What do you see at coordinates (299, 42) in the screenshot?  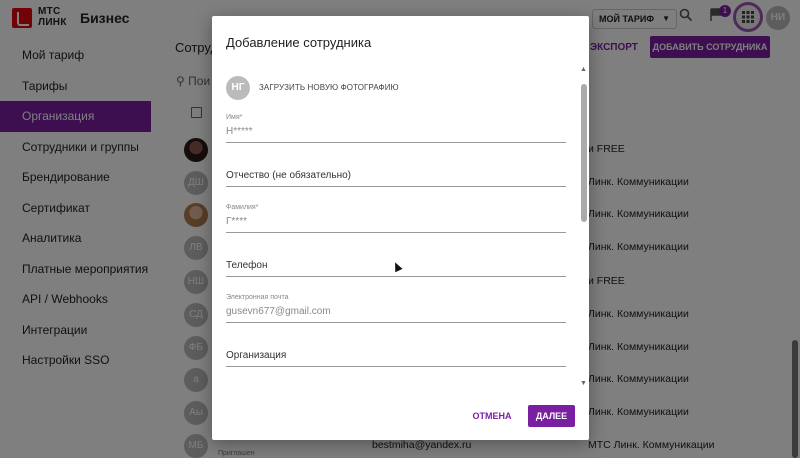 I see `dialog-title: Добавление сотрудника` at bounding box center [299, 42].